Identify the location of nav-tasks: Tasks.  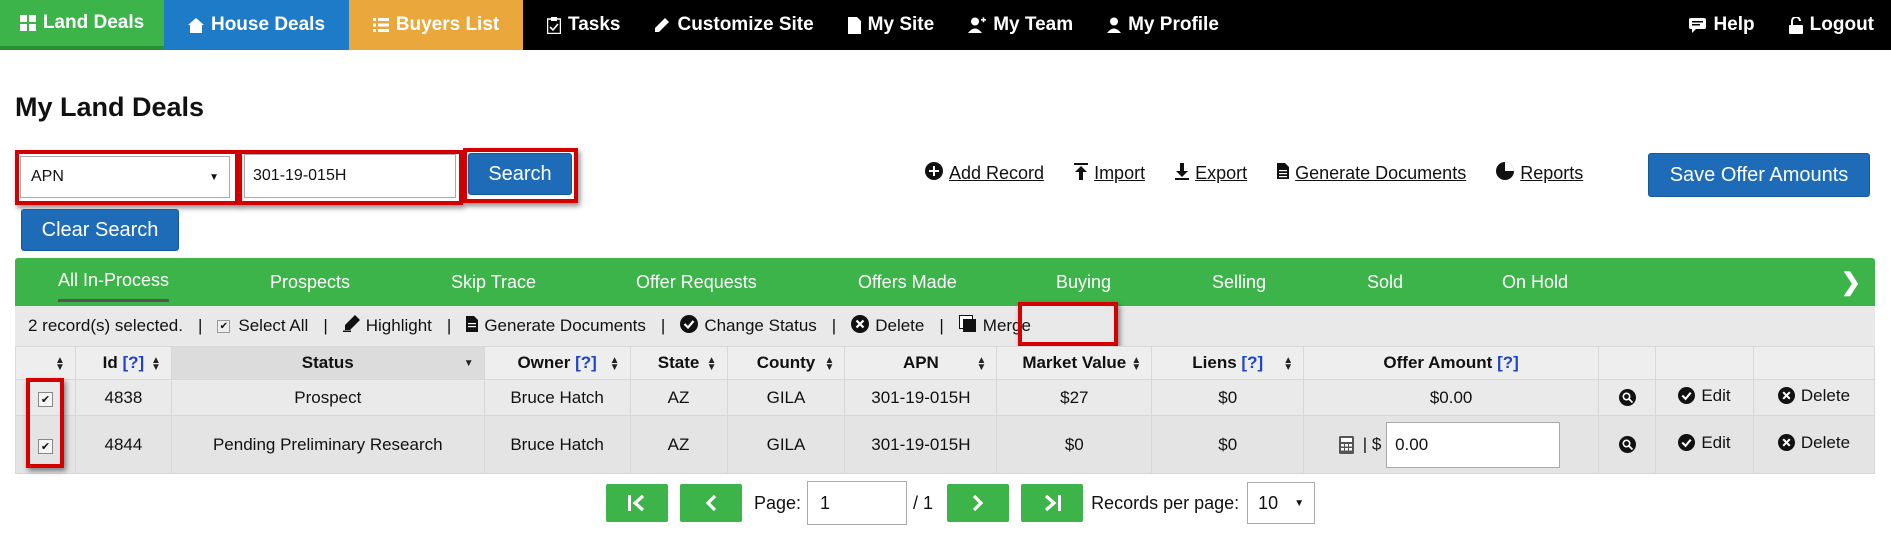
(580, 25).